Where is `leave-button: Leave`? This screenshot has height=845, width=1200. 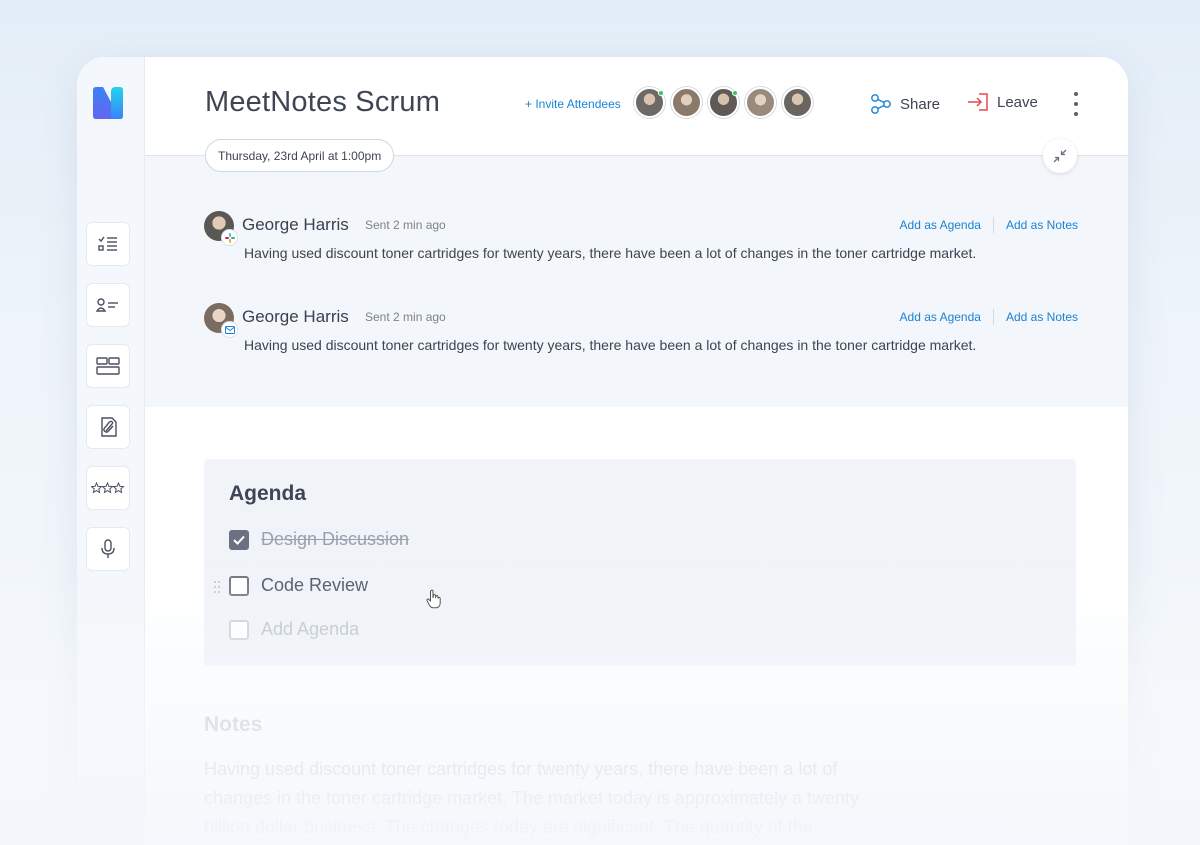
leave-button: Leave is located at coordinates (1002, 102).